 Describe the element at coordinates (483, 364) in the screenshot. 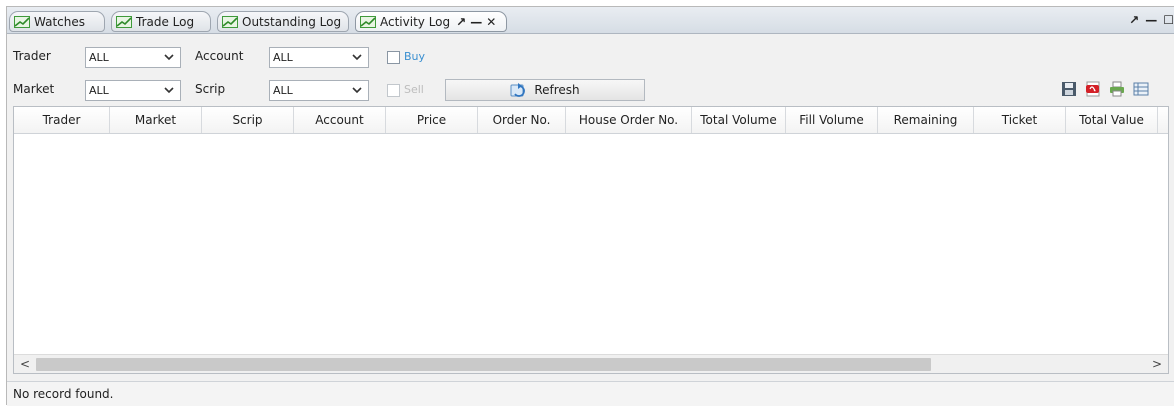

I see `scrollbar-thumb` at that location.